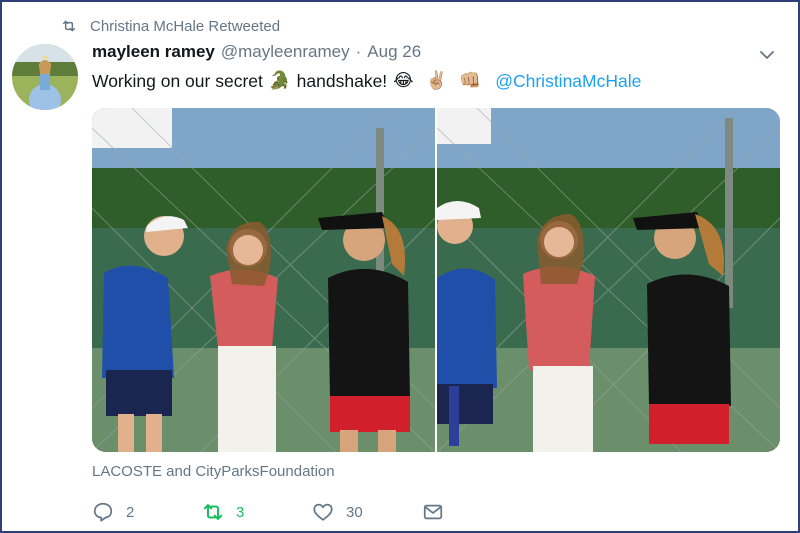  Describe the element at coordinates (568, 81) in the screenshot. I see `mention-link: @ChristinaMcHale` at that location.